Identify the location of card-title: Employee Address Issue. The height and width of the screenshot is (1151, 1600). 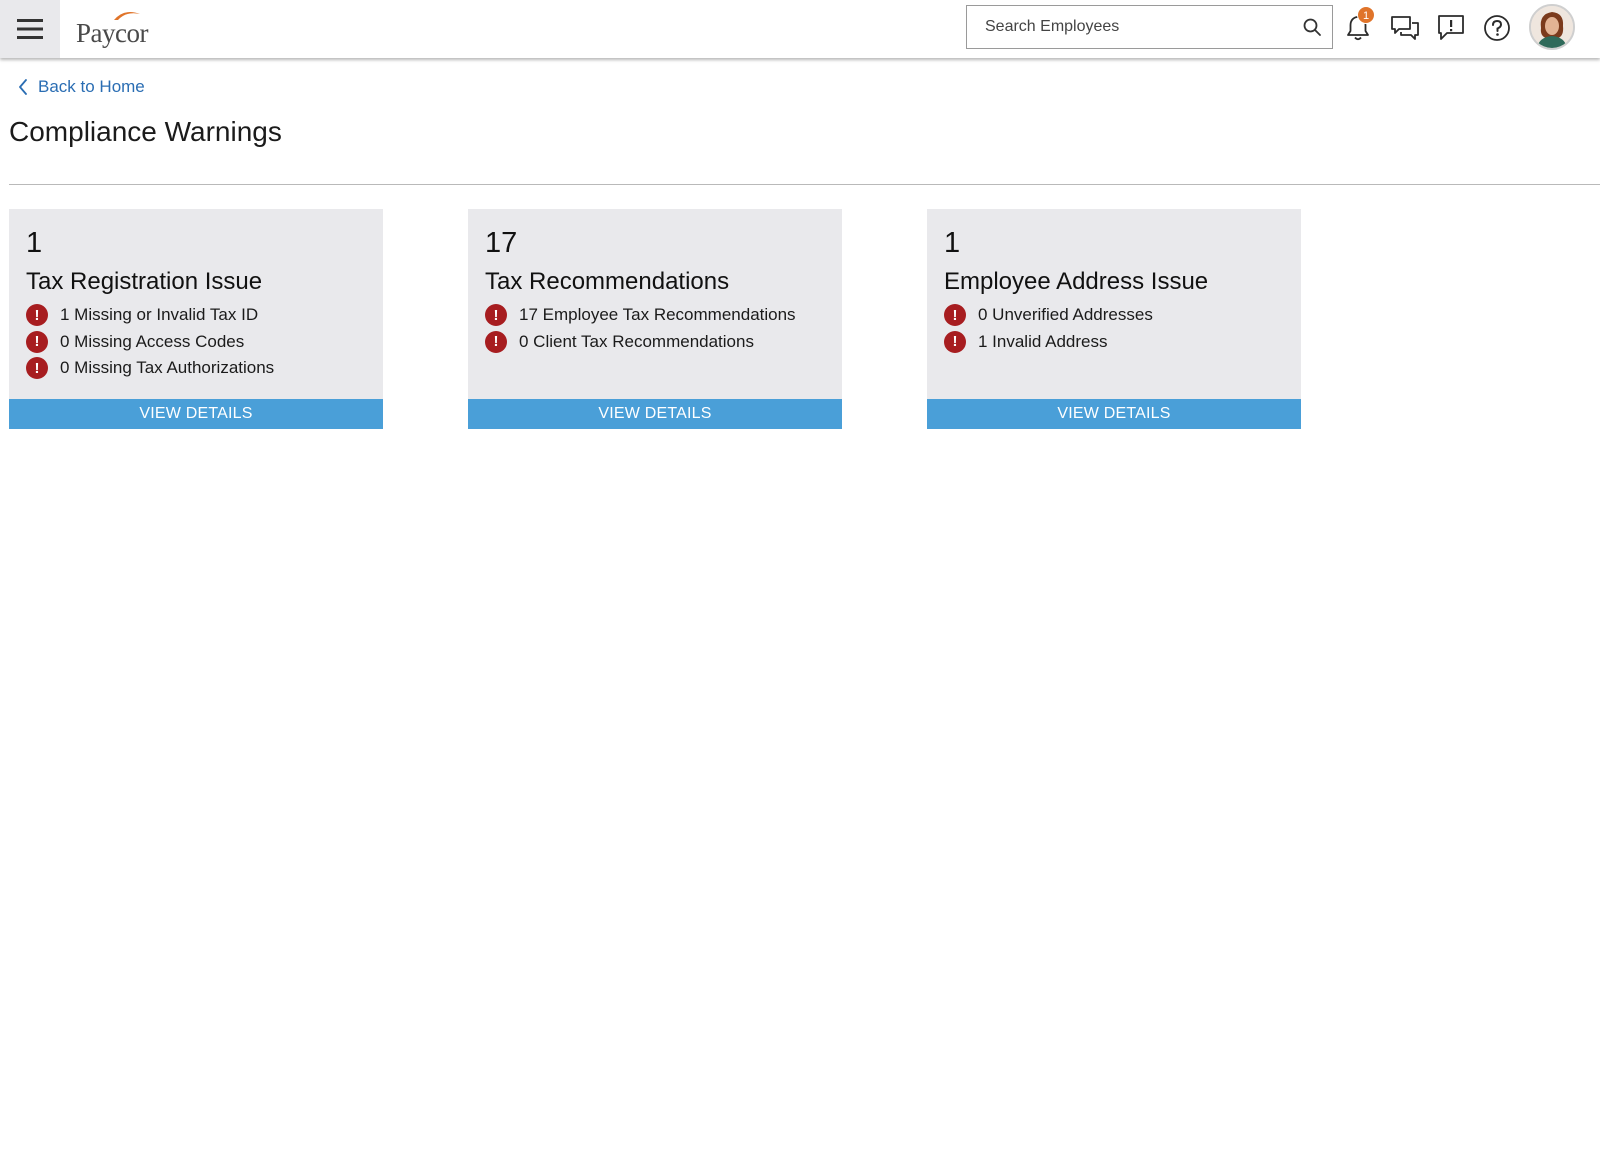
(1076, 281).